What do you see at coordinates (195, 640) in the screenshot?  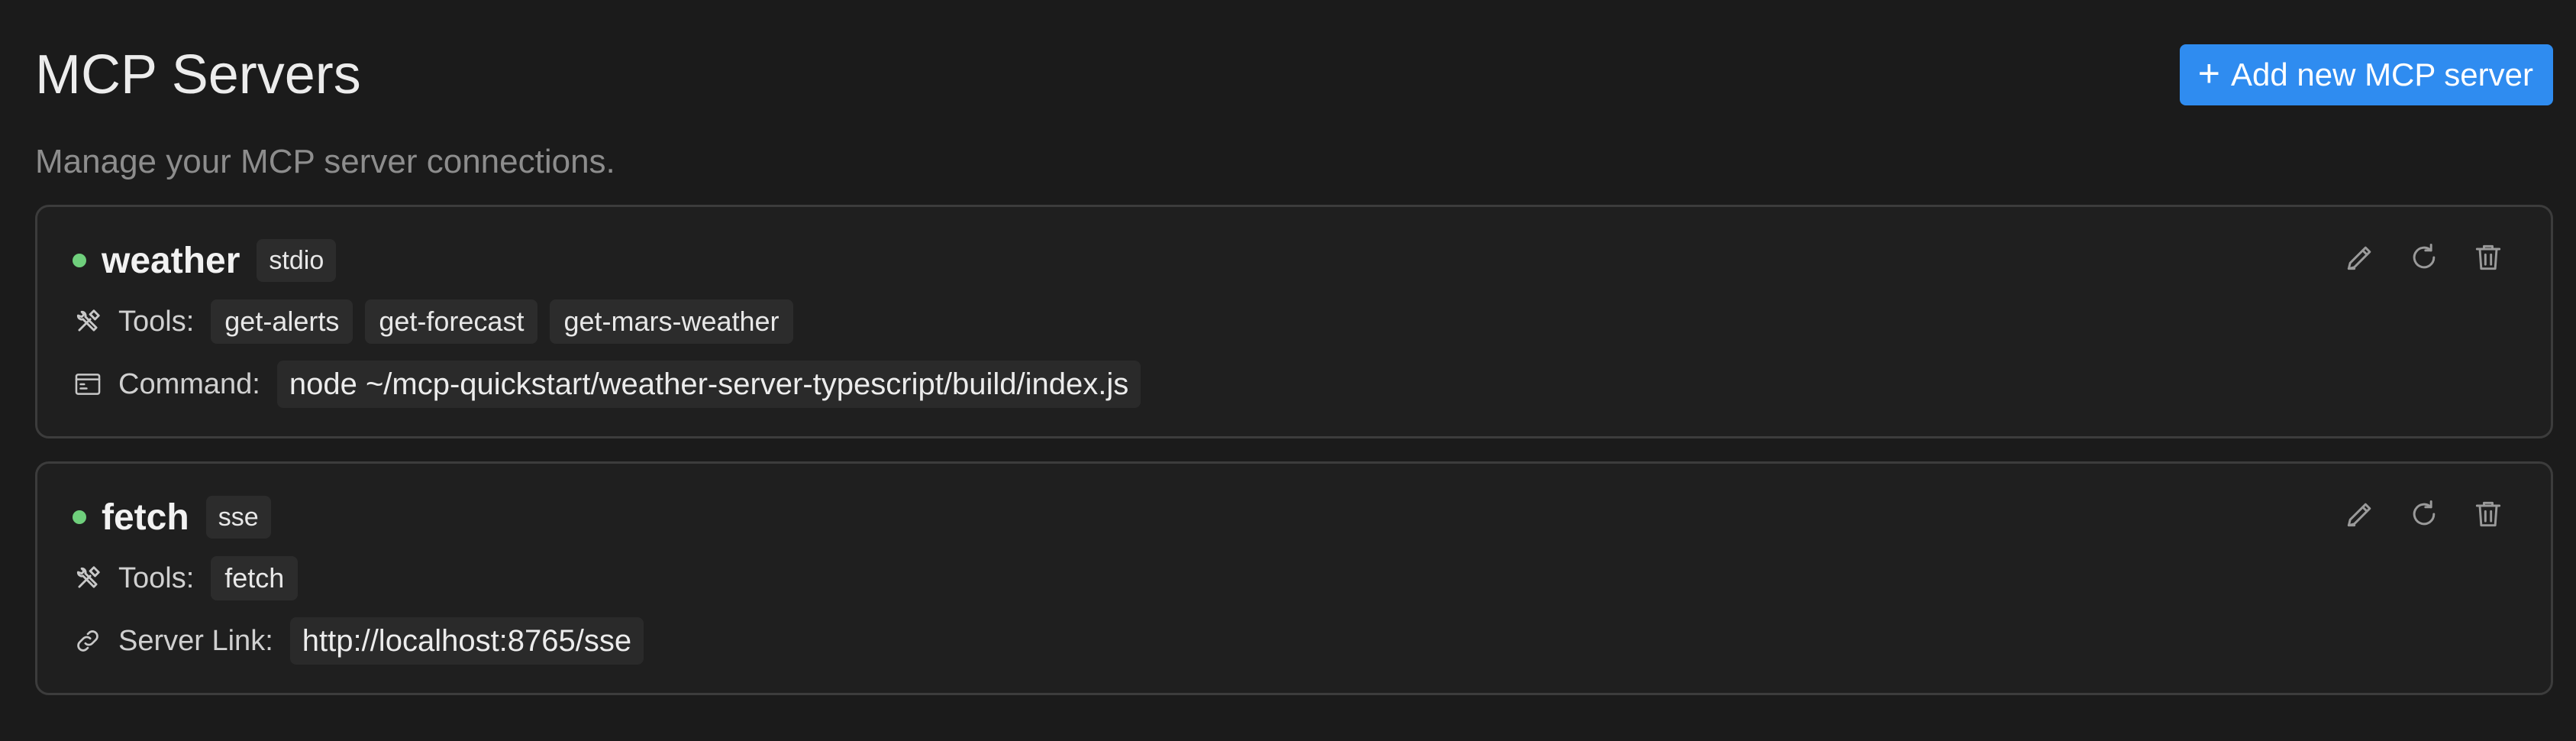 I see `server-link-label: Server Link:` at bounding box center [195, 640].